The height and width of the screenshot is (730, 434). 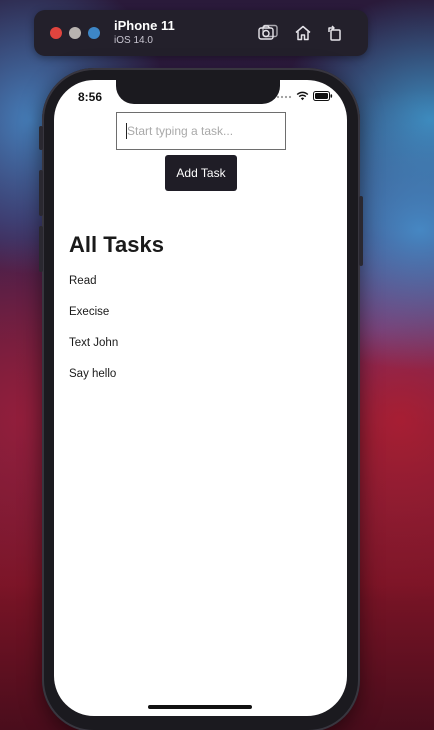 What do you see at coordinates (284, 97) in the screenshot?
I see `signal-dots-icon` at bounding box center [284, 97].